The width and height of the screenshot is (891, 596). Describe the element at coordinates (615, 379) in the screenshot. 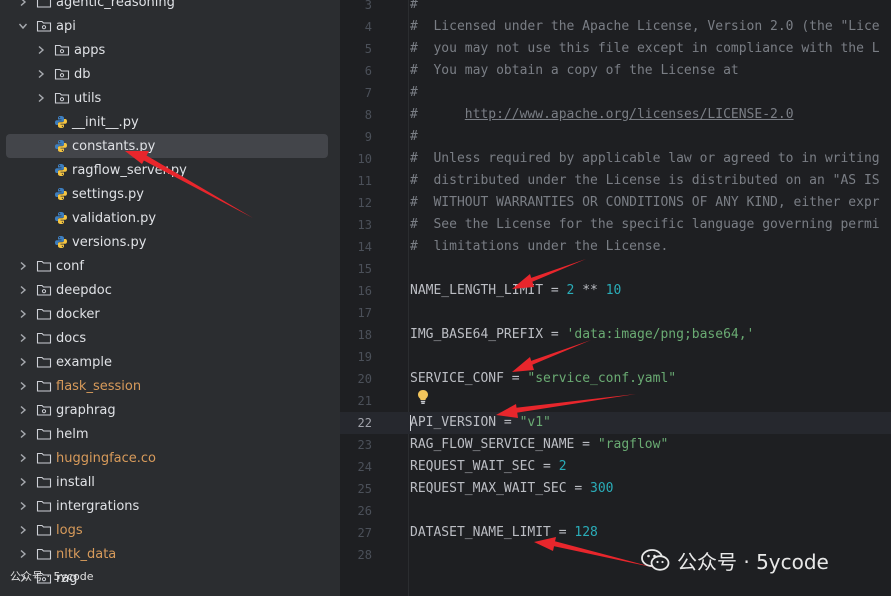

I see `code-line: 20 SERVICE_CONF = "service_conf.yaml"` at that location.